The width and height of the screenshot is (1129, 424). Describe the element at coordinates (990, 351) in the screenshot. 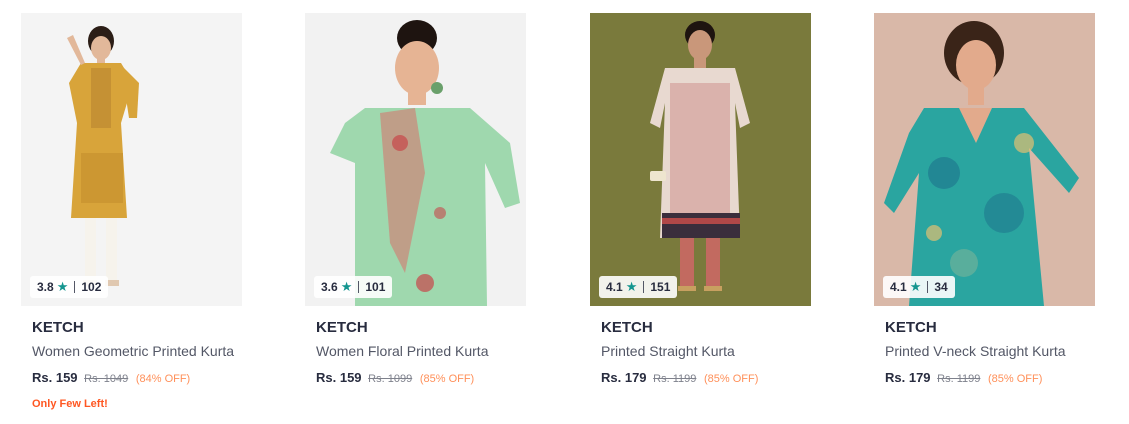

I see `product-name: Printed V-neck Straight Kurta` at that location.